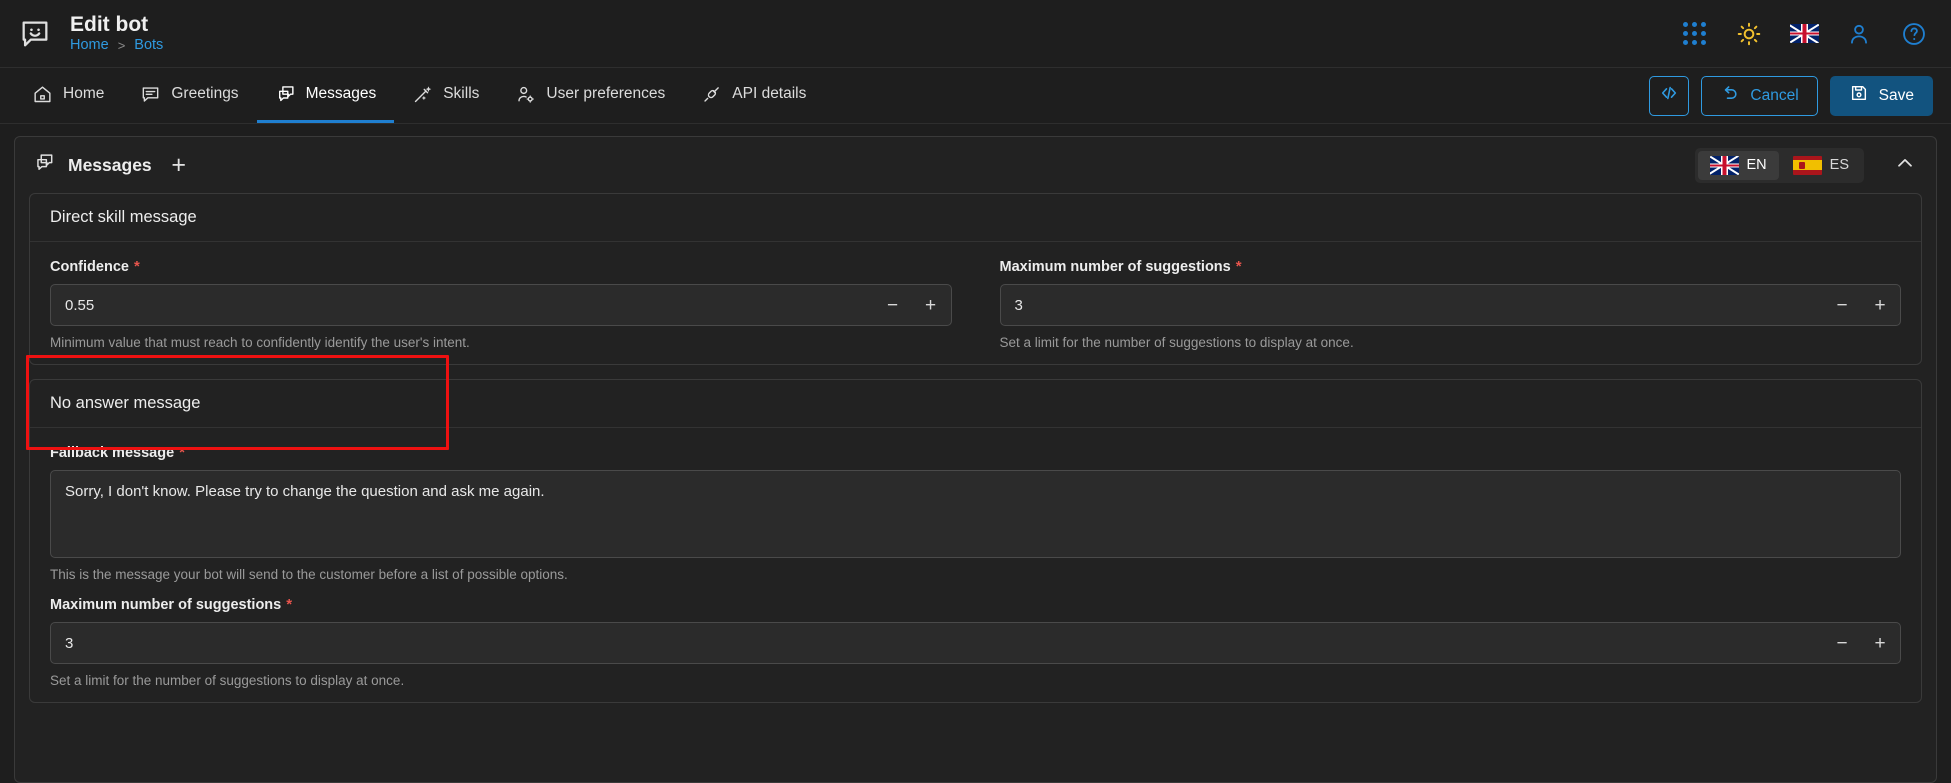 The width and height of the screenshot is (1951, 783). I want to click on tab-messages: Messages, so click(325, 95).